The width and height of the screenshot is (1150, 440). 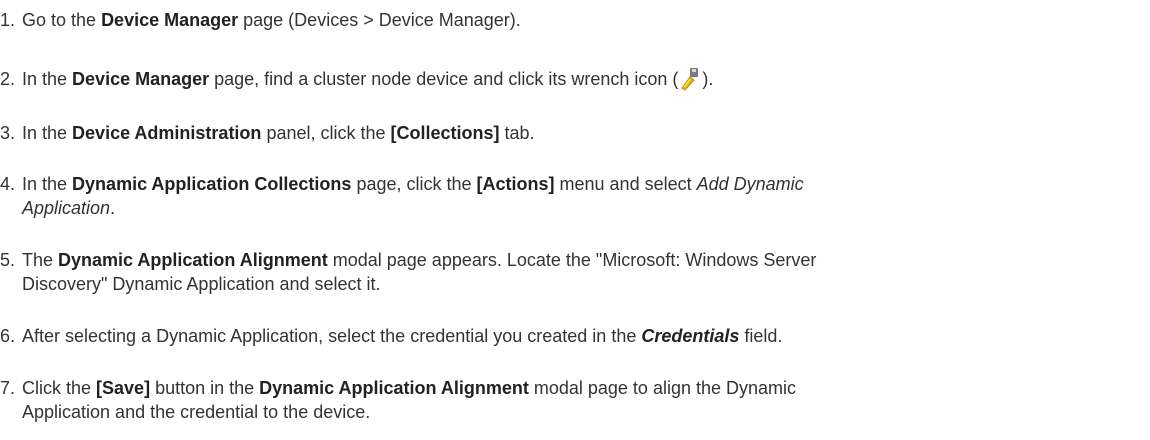 What do you see at coordinates (761, 336) in the screenshot?
I see `text-segment: field.` at bounding box center [761, 336].